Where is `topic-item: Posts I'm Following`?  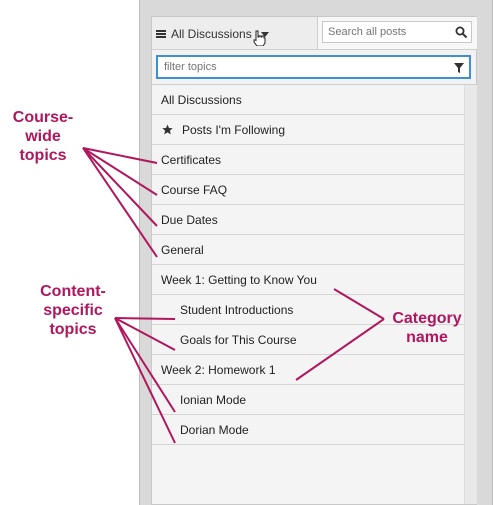
topic-item: Posts I'm Following is located at coordinates (308, 130).